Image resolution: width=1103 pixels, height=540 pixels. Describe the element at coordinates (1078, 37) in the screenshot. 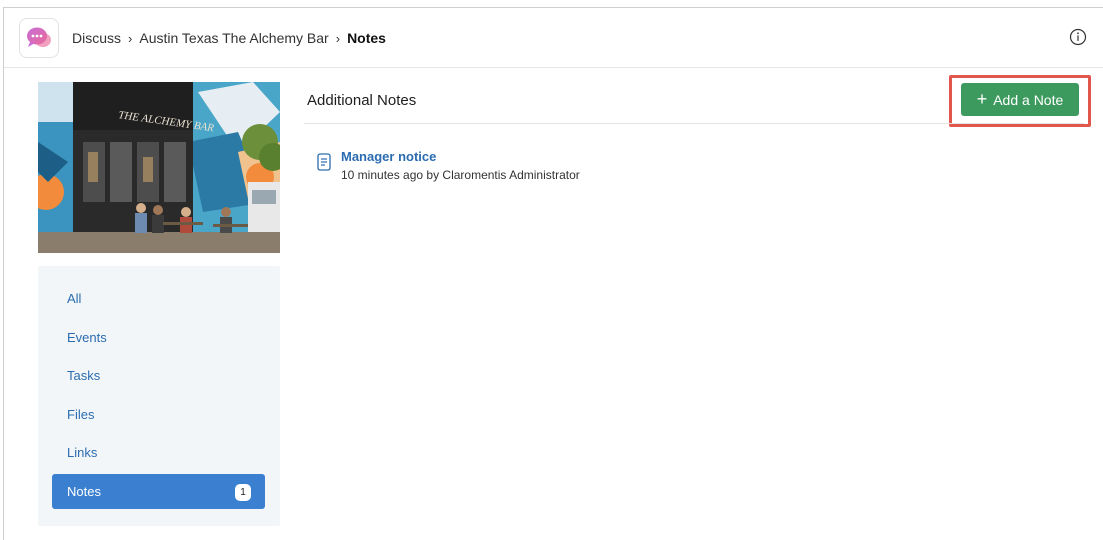

I see `info-circle-icon` at that location.